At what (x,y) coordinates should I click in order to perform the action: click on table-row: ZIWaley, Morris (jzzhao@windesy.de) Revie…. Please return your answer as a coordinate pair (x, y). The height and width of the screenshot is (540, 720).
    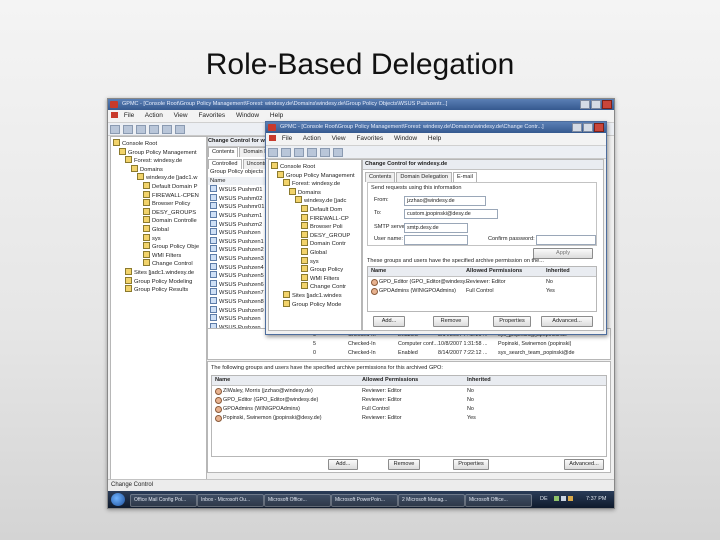
    Looking at the image, I should click on (409, 391).